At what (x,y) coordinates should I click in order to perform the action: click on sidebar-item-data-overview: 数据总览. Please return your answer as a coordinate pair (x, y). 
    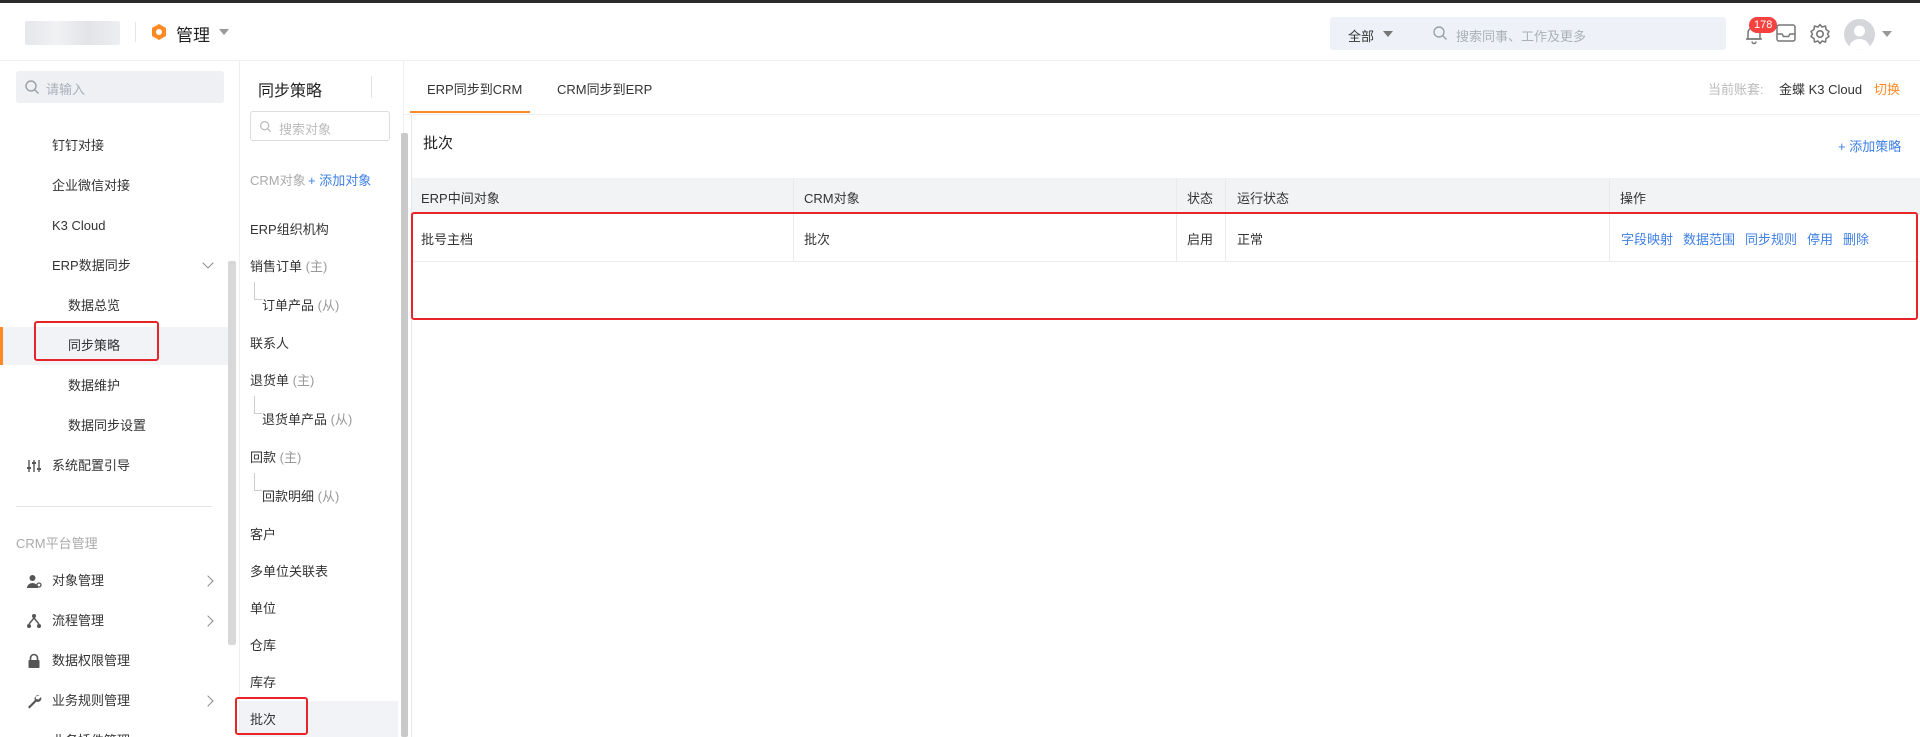
    Looking at the image, I should click on (118, 306).